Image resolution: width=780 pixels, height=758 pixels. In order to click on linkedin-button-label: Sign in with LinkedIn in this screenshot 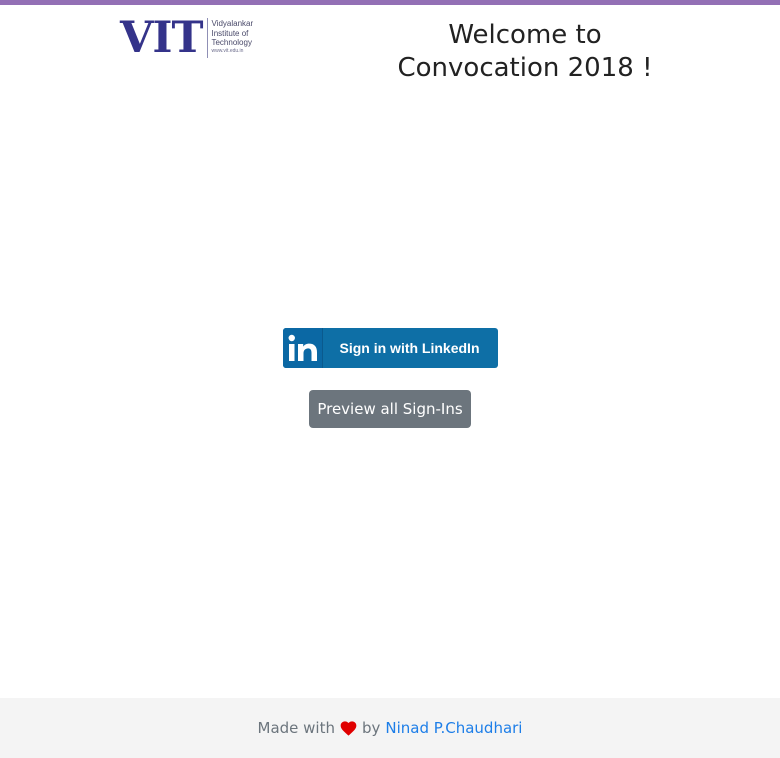, I will do `click(409, 348)`.